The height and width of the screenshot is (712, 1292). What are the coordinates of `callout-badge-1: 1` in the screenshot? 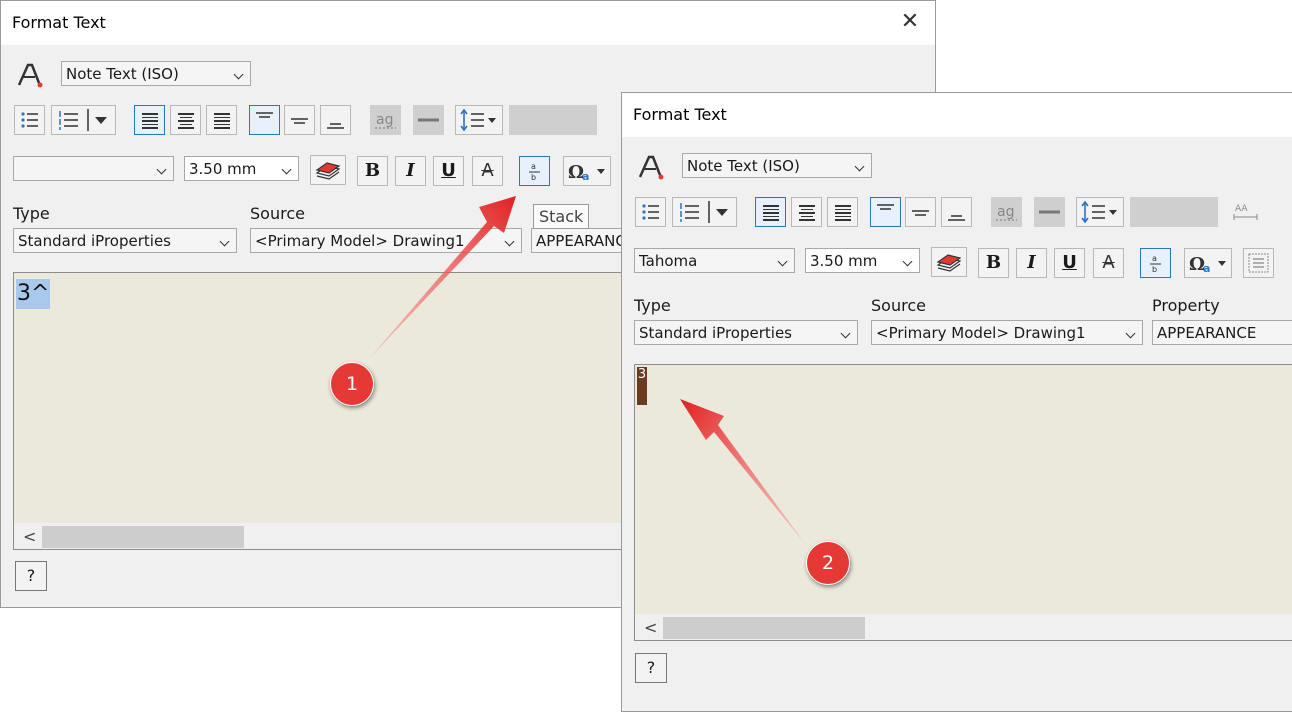 It's located at (352, 384).